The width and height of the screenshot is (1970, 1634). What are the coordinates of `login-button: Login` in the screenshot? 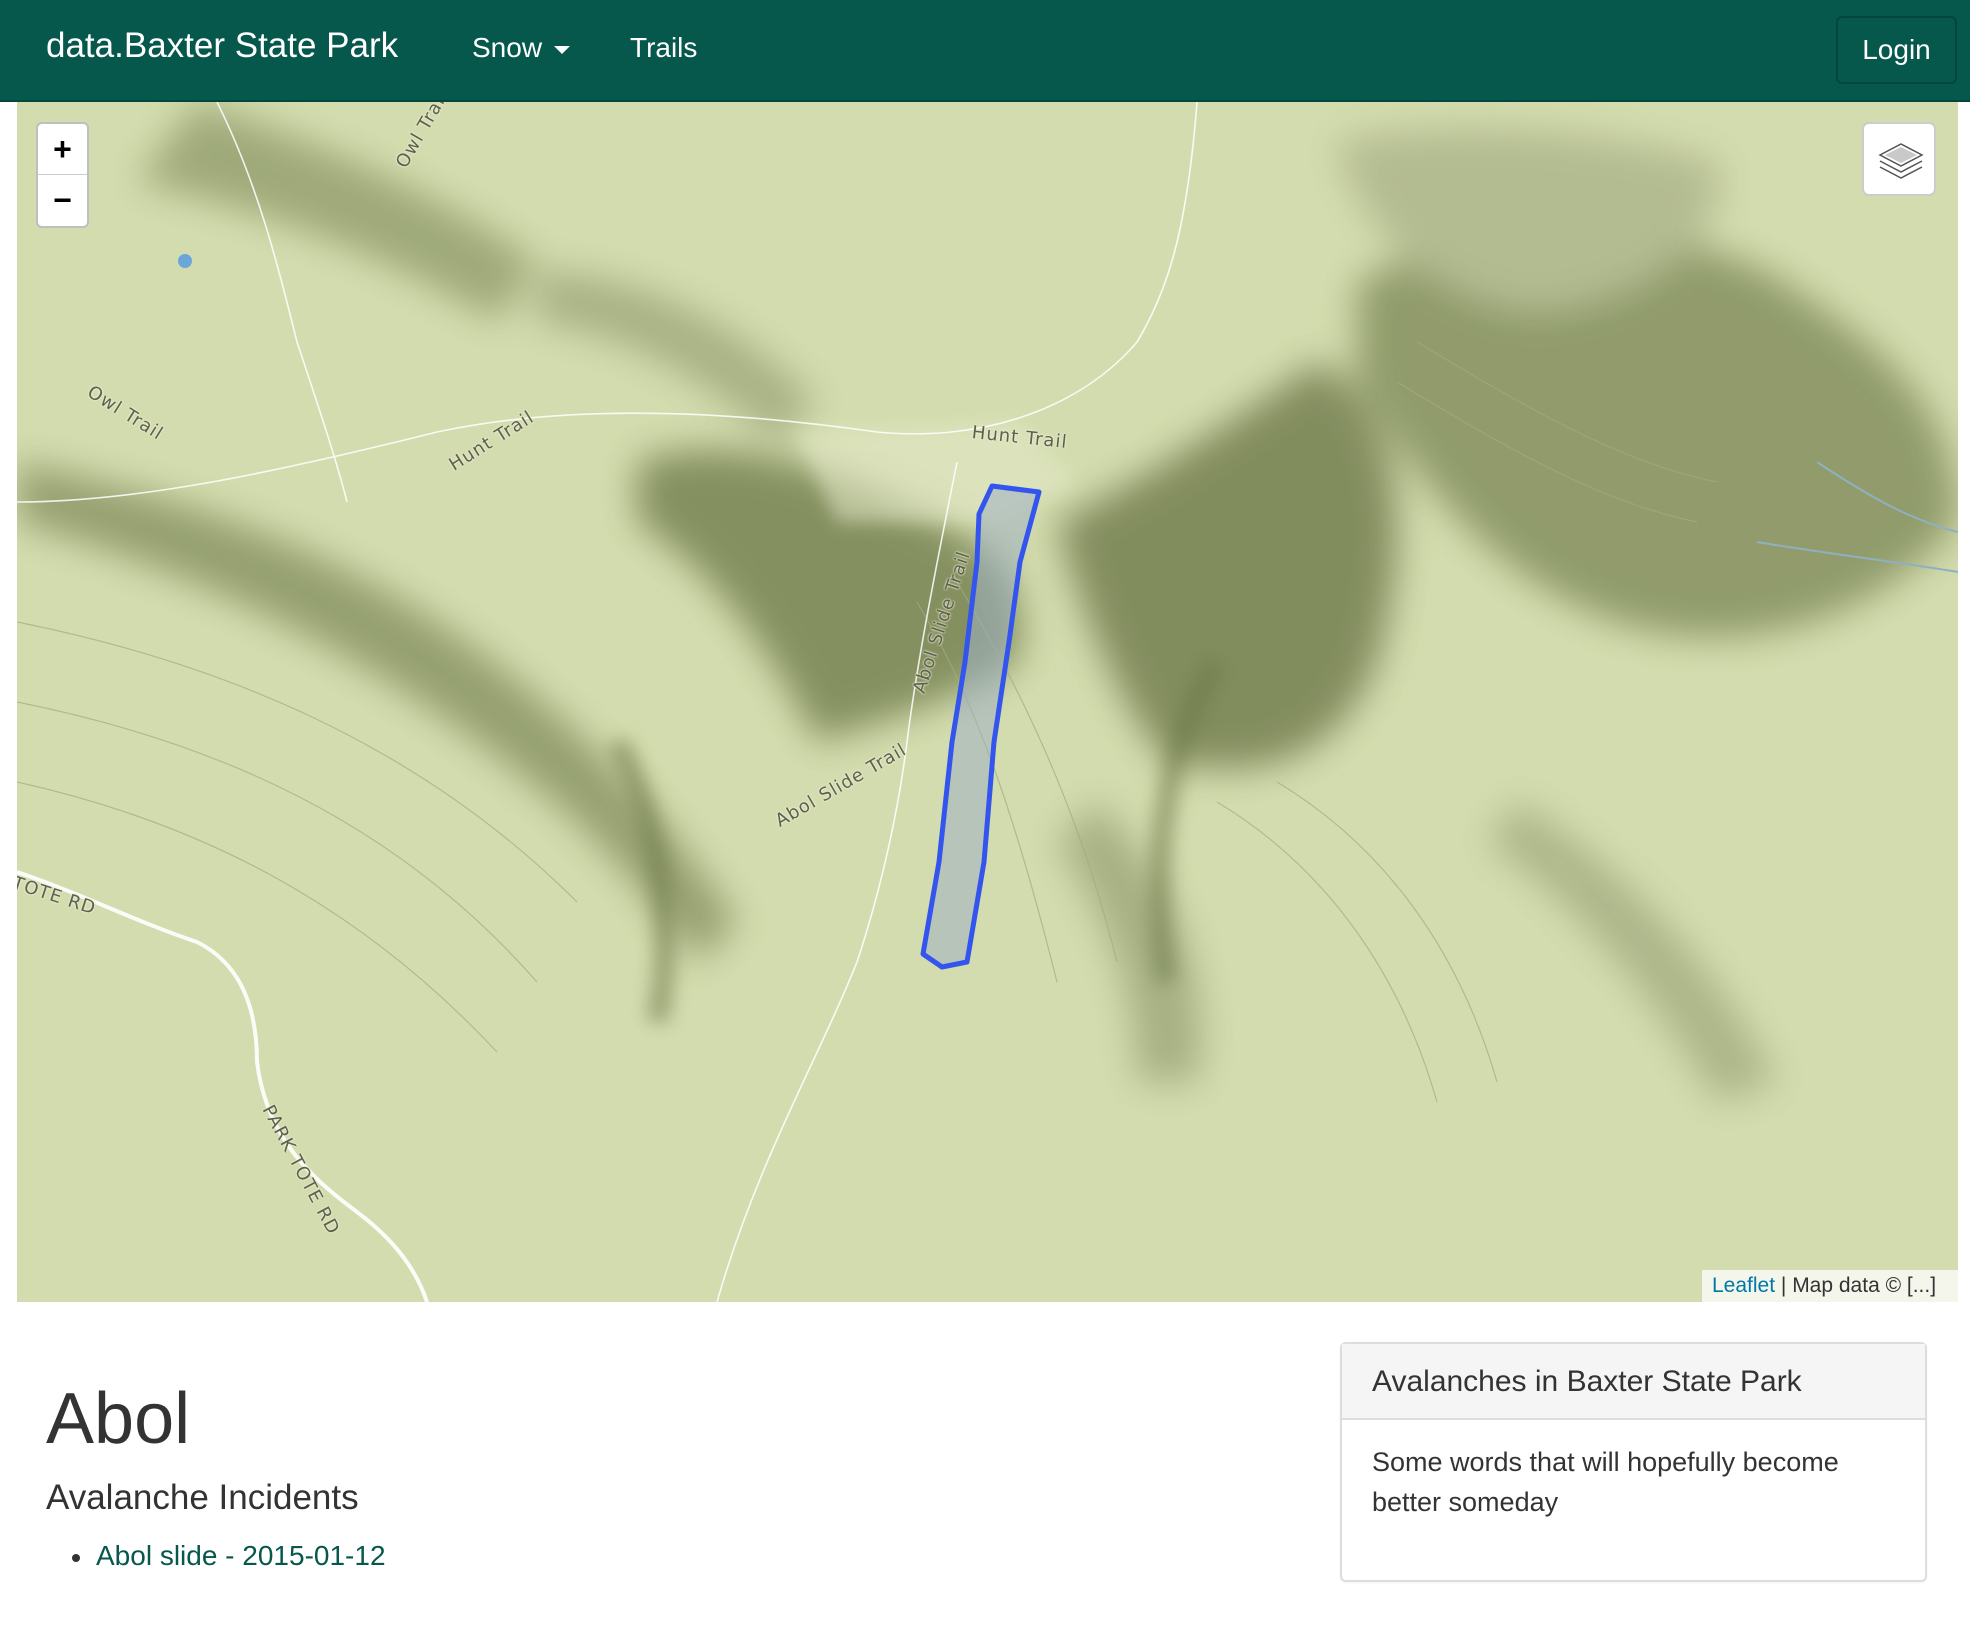 It's located at (1896, 50).